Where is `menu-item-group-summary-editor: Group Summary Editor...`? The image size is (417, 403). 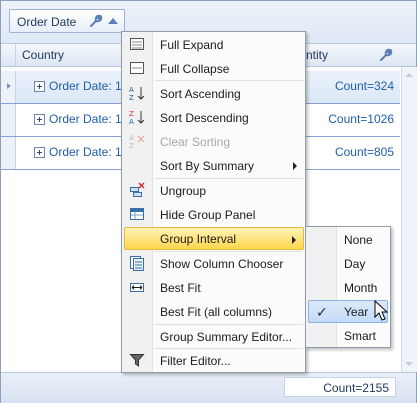
menu-item-group-summary-editor: Group Summary Editor... is located at coordinates (214, 336).